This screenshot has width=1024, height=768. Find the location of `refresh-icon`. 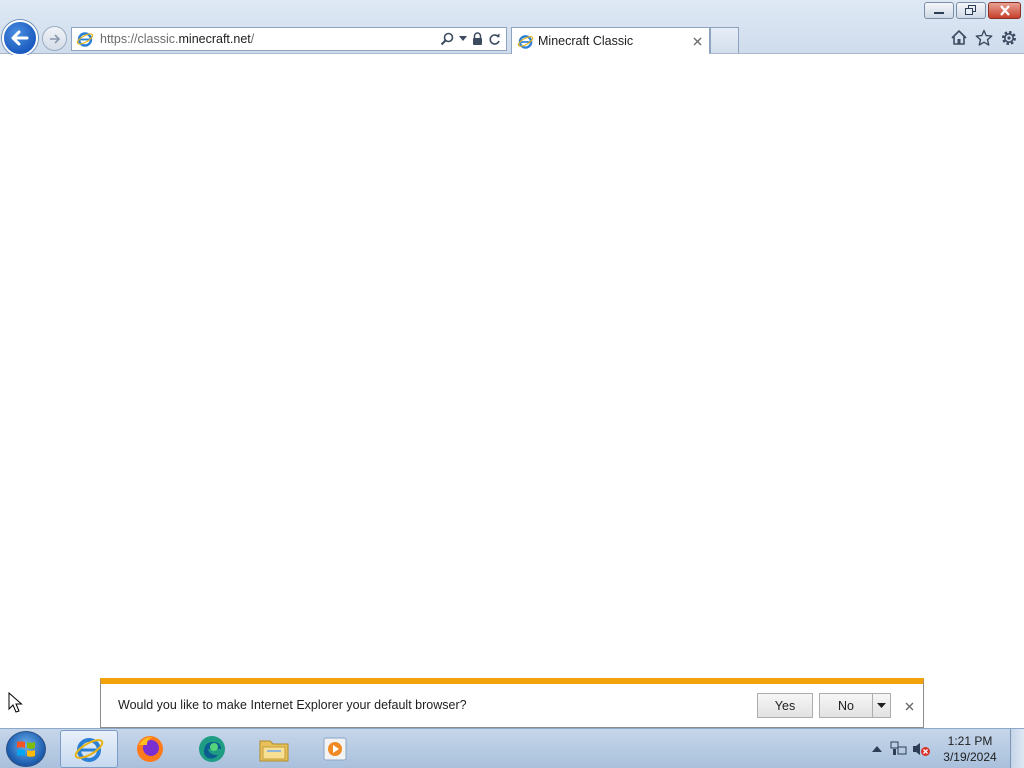

refresh-icon is located at coordinates (494, 39).